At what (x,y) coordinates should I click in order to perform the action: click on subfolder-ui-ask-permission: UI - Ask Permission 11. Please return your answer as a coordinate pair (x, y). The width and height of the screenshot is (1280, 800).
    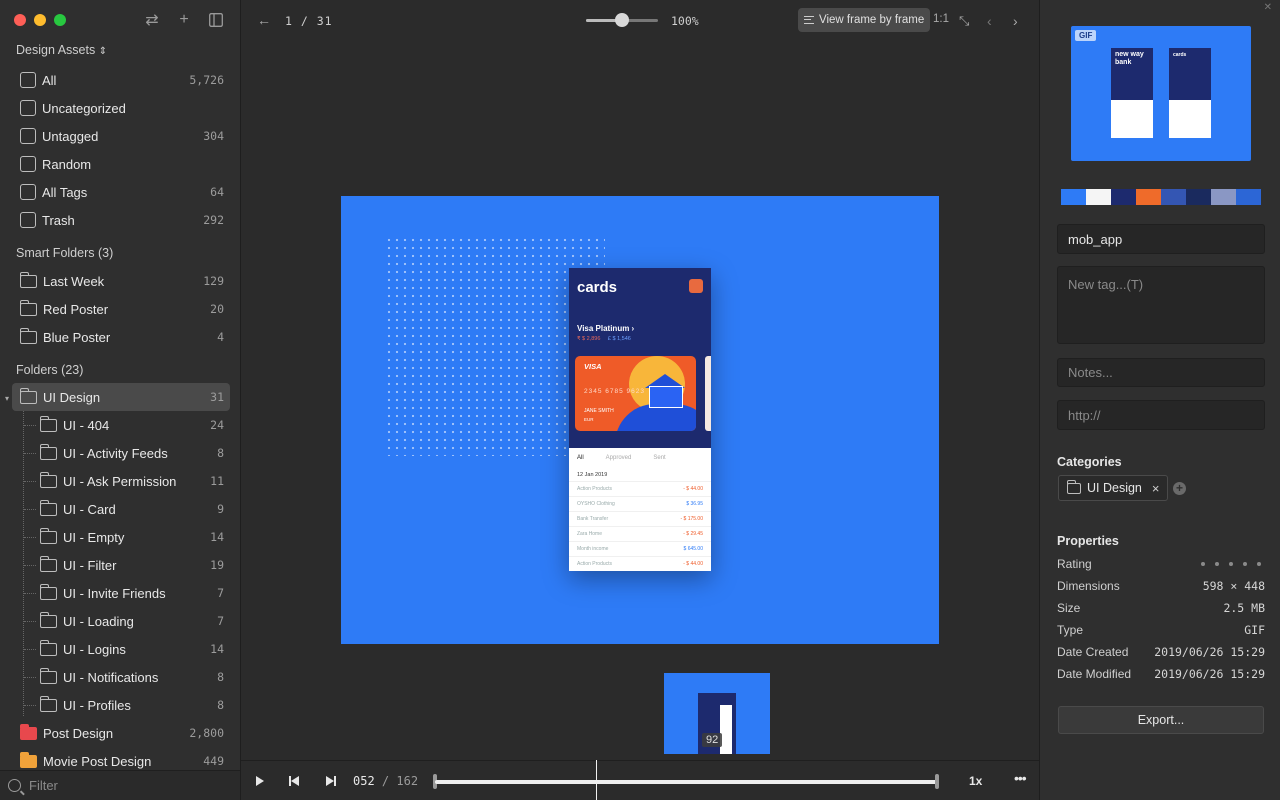
    Looking at the image, I should click on (131, 481).